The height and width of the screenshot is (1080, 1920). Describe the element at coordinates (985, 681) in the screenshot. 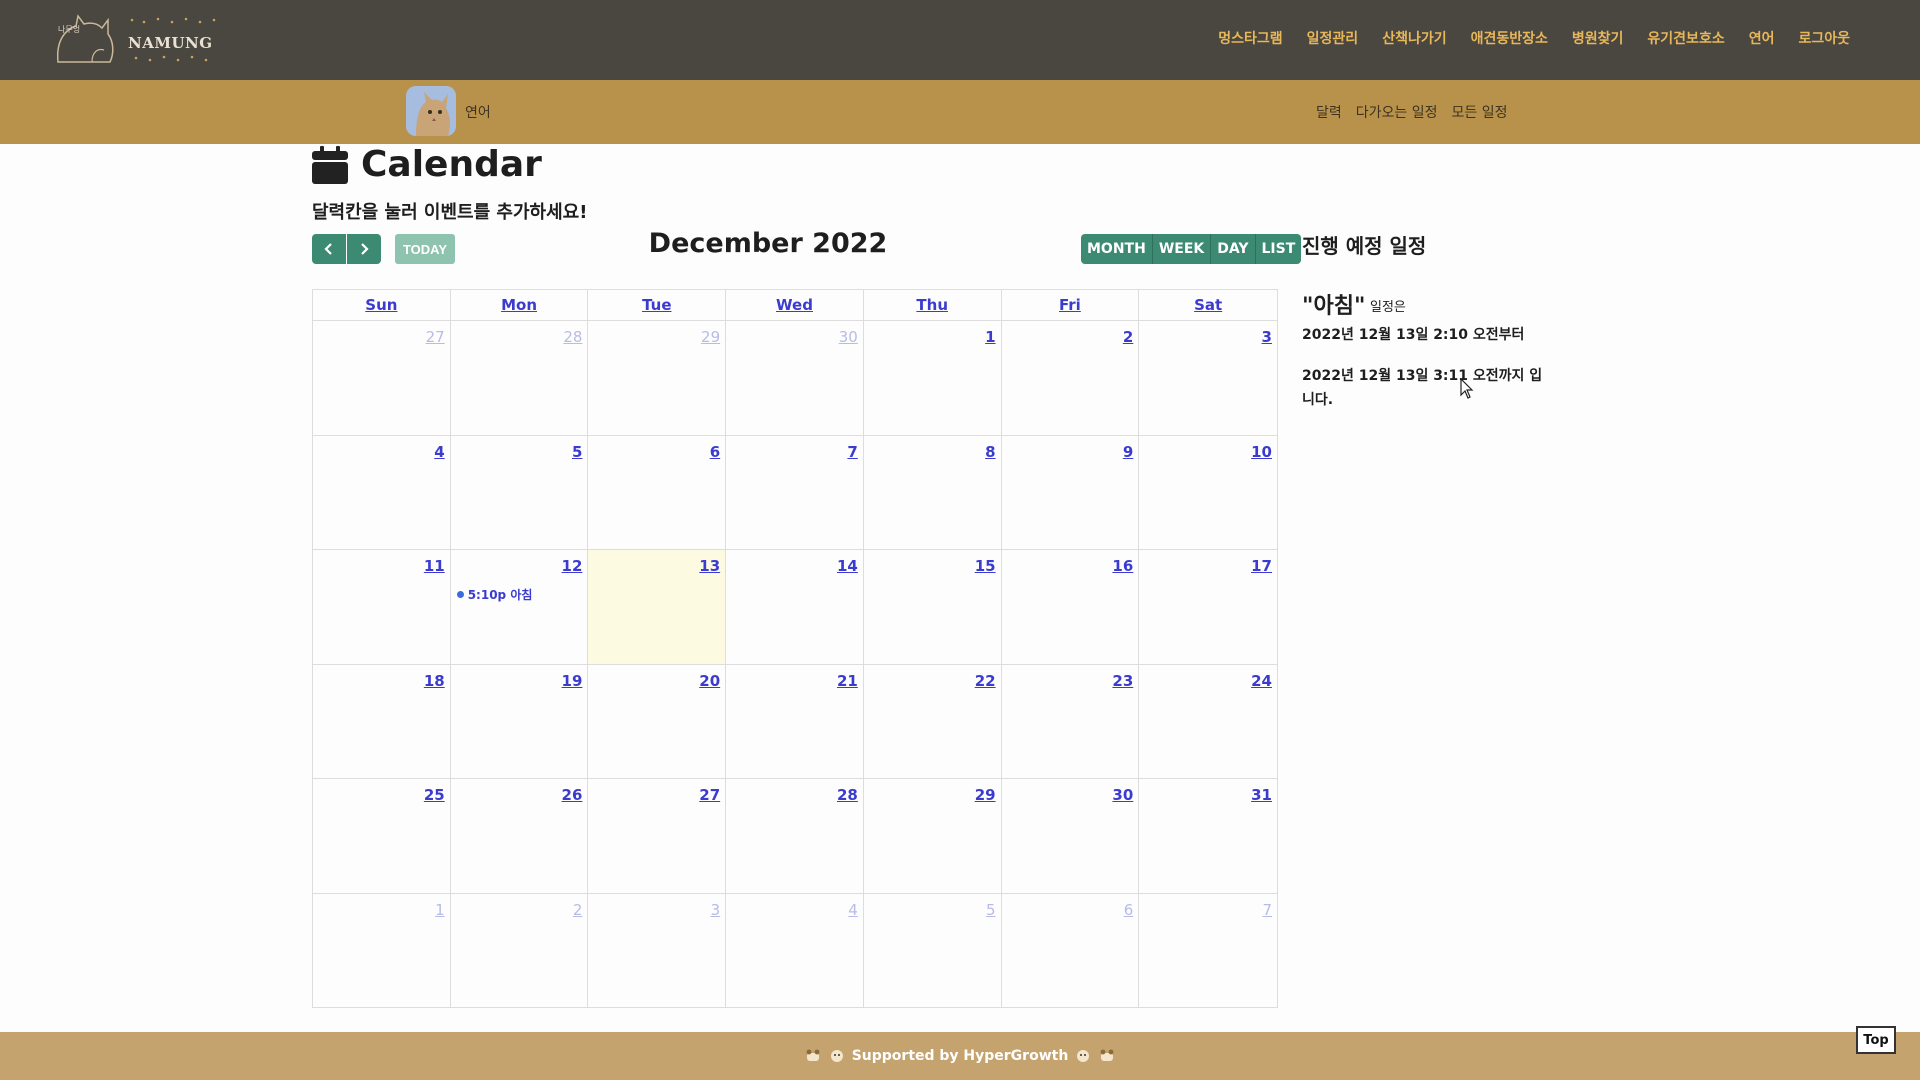

I see `day-number: 22` at that location.